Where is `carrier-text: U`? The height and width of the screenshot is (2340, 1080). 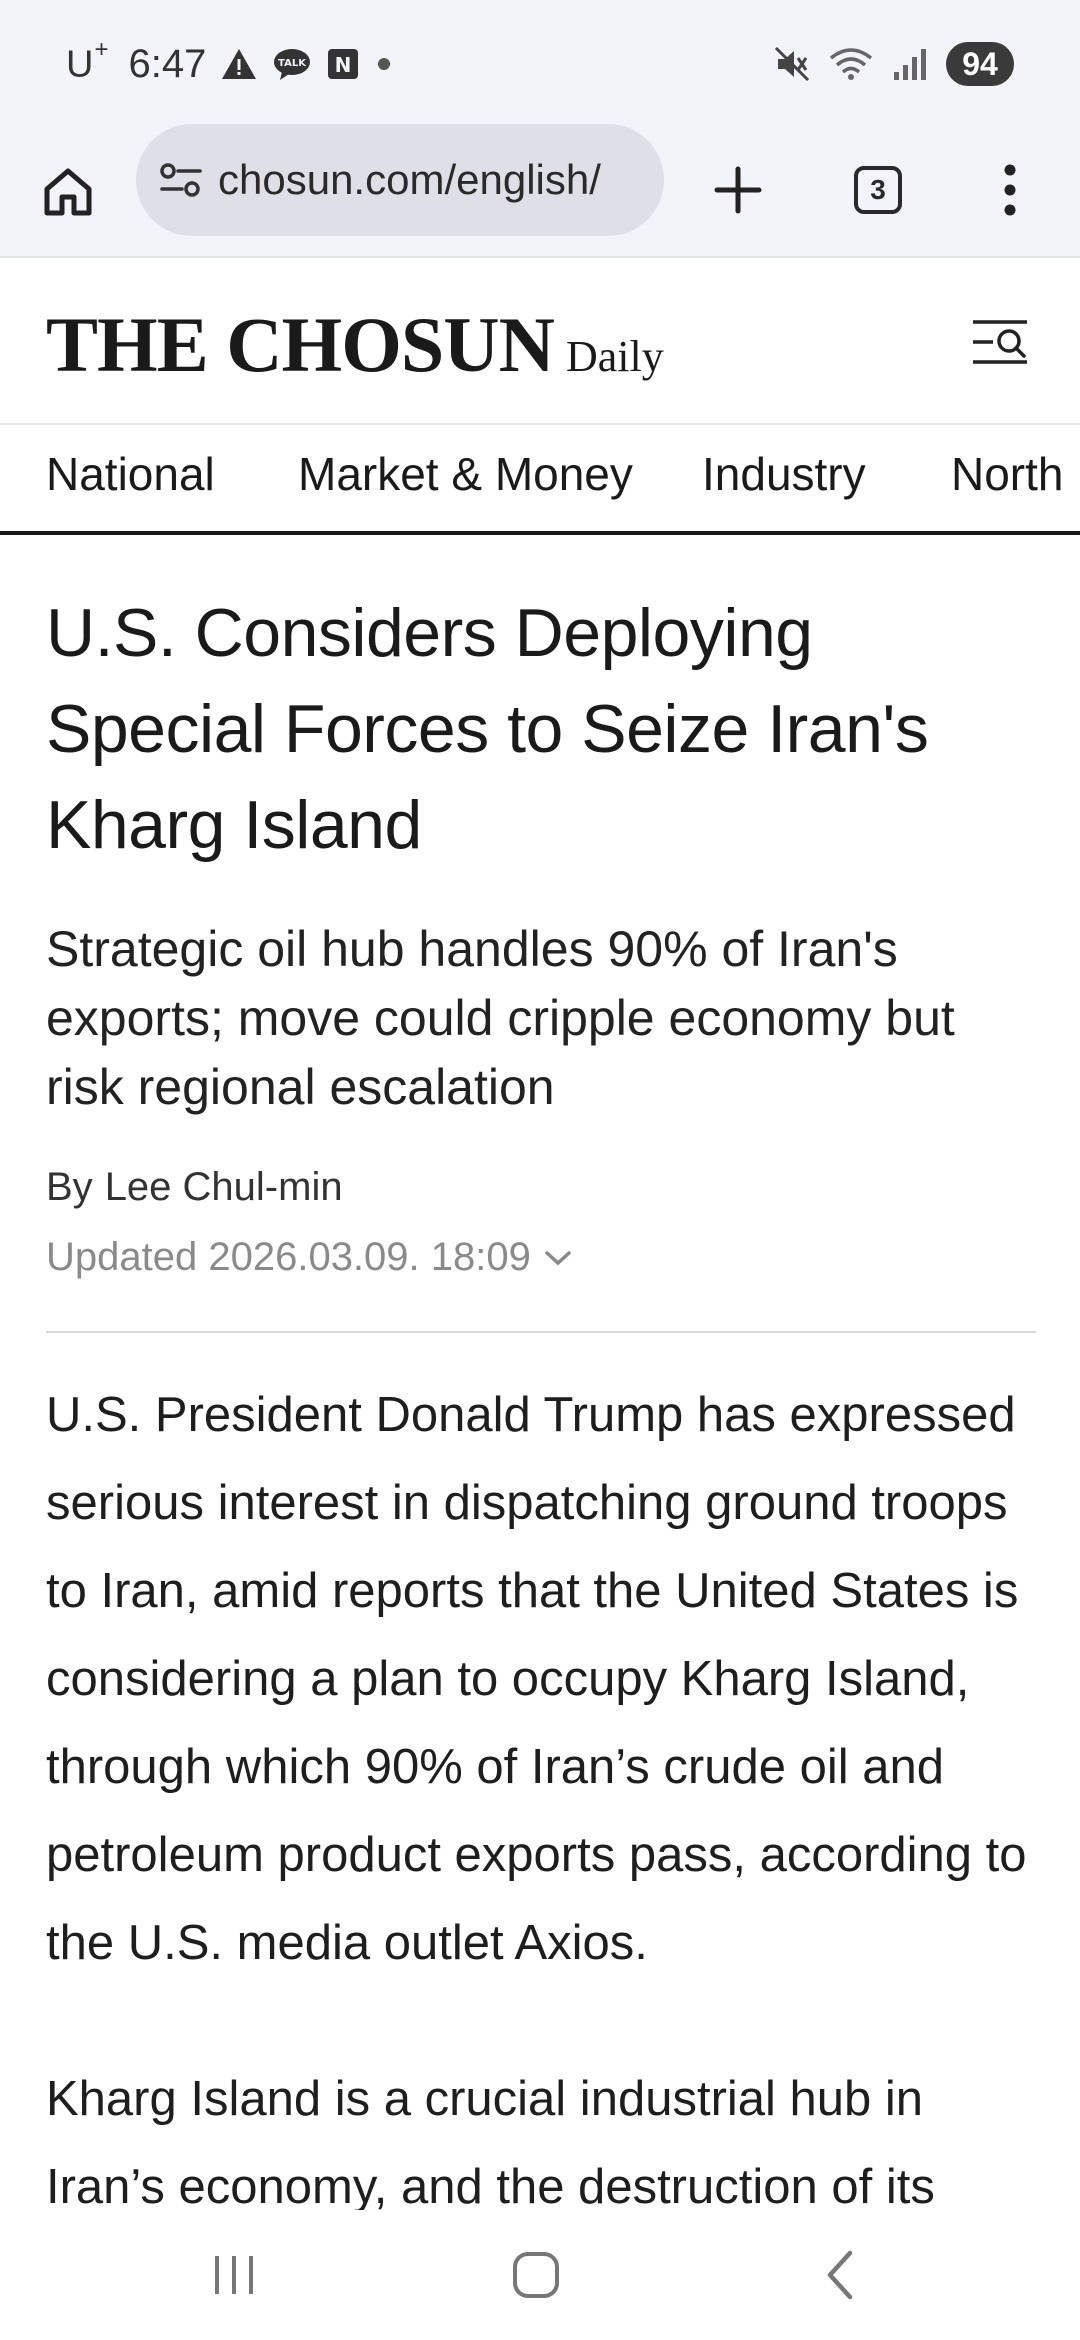 carrier-text: U is located at coordinates (80, 64).